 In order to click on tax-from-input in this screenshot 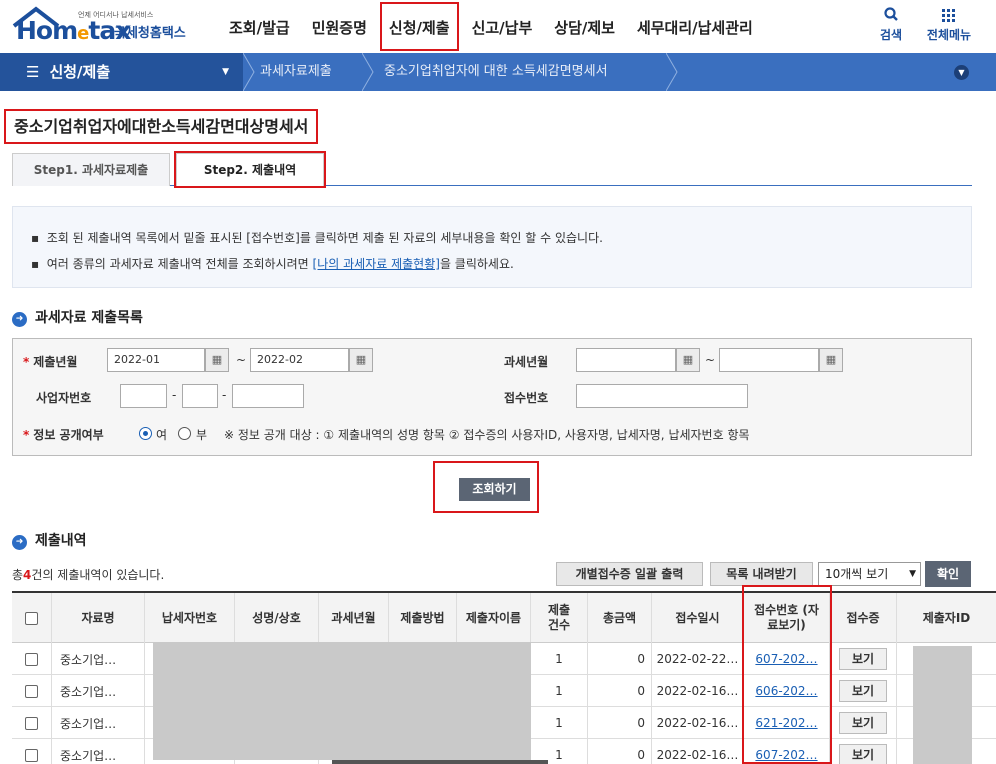, I will do `click(626, 360)`.